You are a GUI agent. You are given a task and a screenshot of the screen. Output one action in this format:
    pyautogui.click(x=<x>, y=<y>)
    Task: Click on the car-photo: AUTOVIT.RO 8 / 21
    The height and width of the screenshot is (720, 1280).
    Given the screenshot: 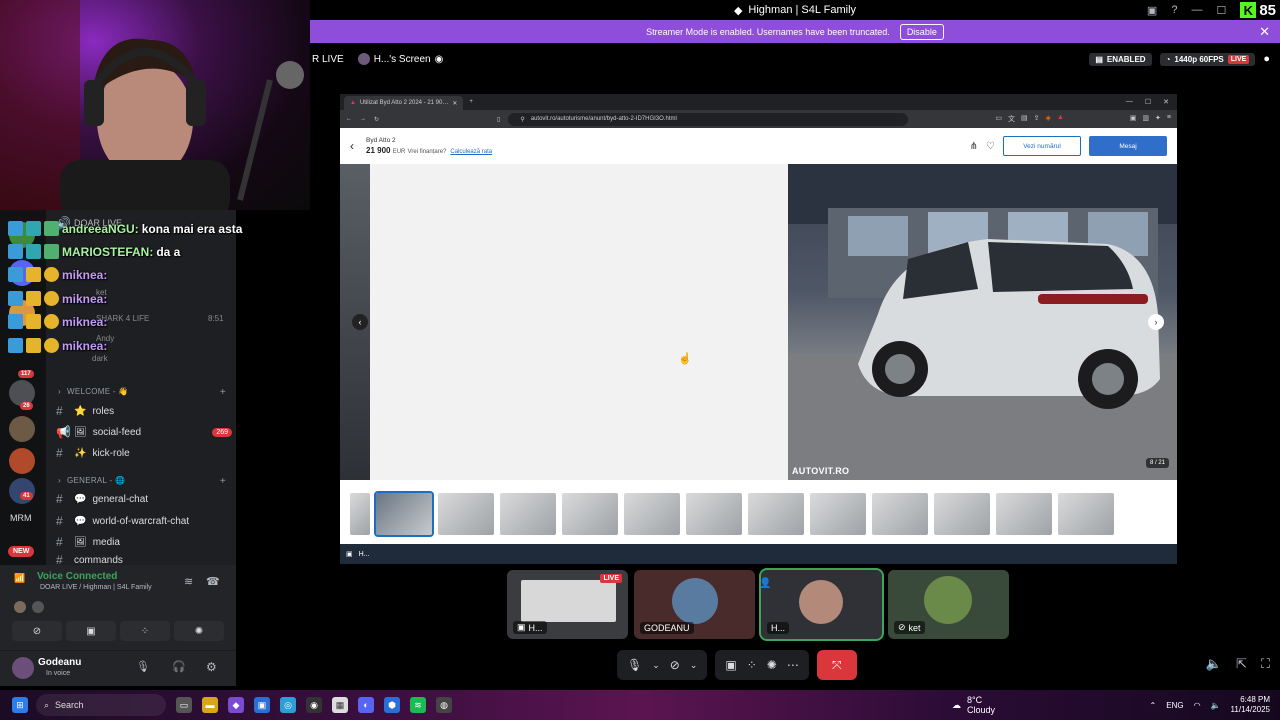 What is the action you would take?
    pyautogui.click(x=982, y=322)
    